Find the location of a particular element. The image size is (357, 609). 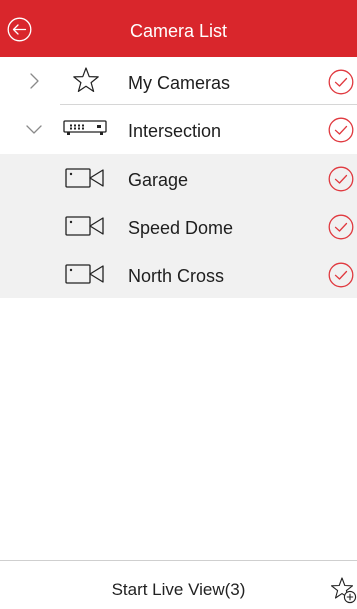

chevron-down-icon is located at coordinates (34, 129).